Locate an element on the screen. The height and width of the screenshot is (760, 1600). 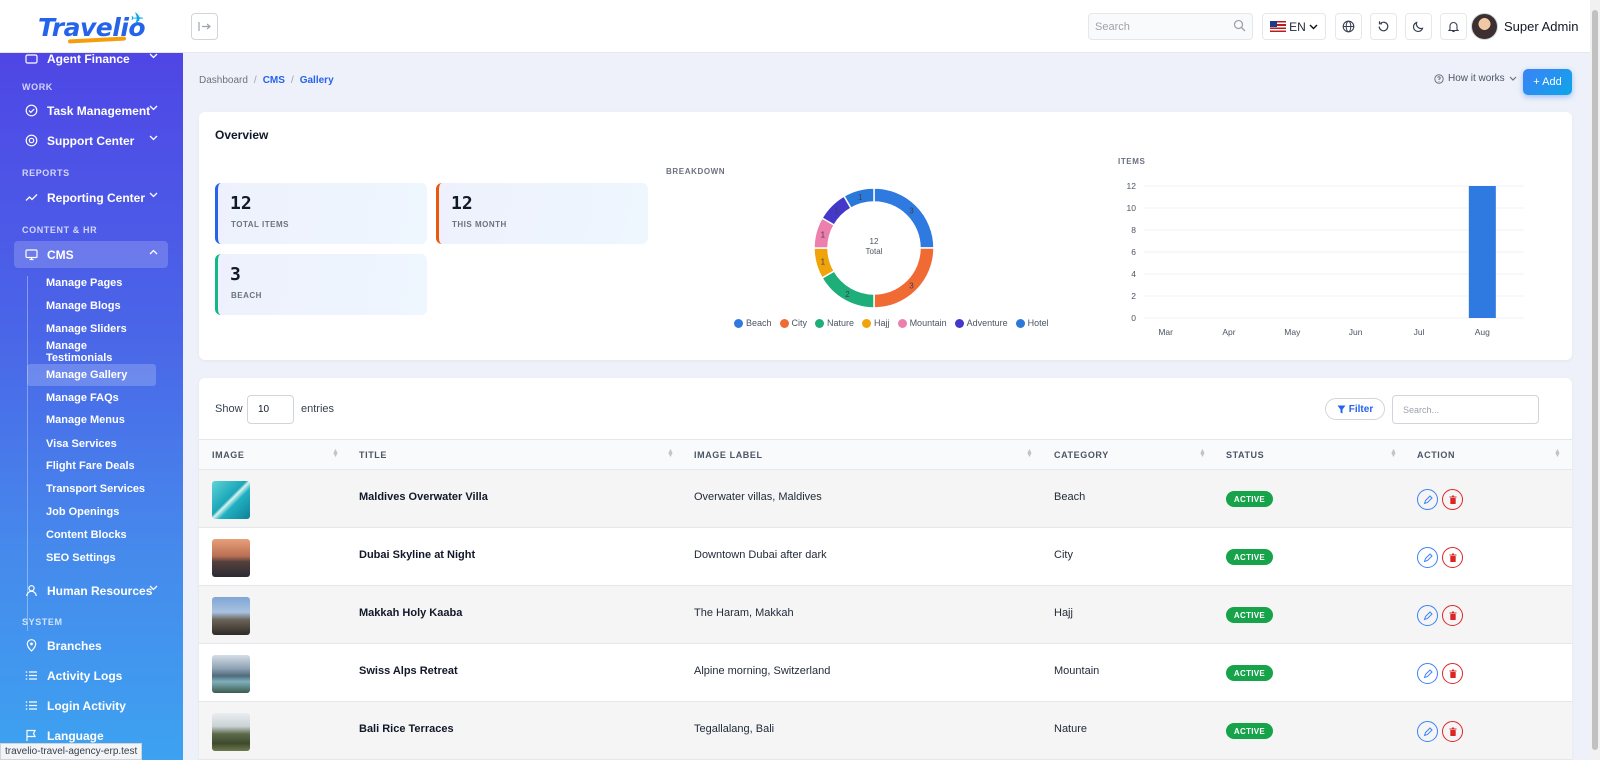
legend-item-adventure: Adventure is located at coordinates (981, 323).